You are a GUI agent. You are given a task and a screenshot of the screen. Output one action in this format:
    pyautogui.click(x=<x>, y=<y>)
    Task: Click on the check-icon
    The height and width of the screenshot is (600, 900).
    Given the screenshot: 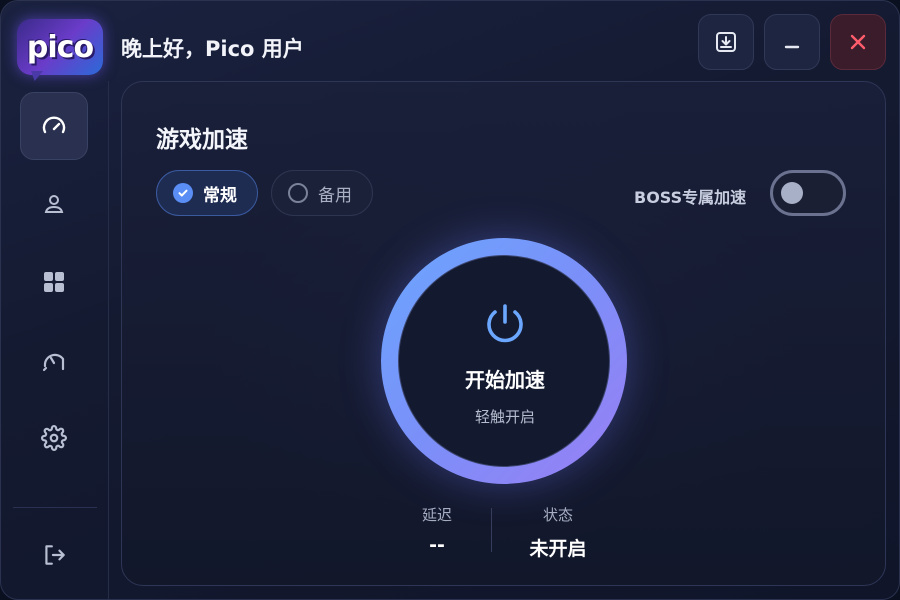 What is the action you would take?
    pyautogui.click(x=183, y=193)
    